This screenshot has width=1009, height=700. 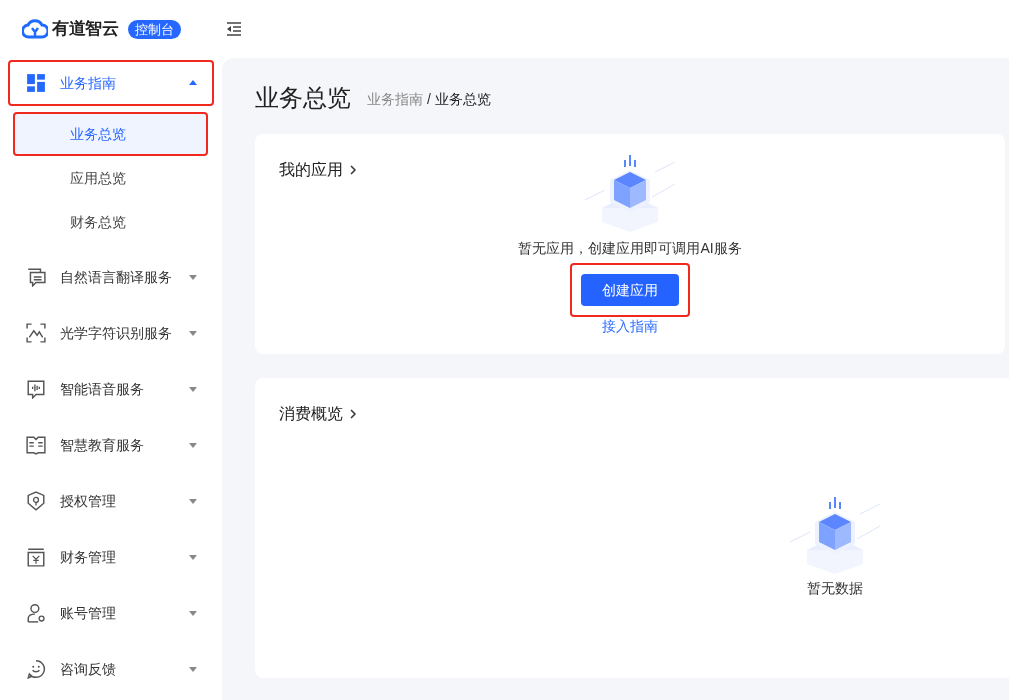 I want to click on breadcrumb-item: 业务指南, so click(x=395, y=99).